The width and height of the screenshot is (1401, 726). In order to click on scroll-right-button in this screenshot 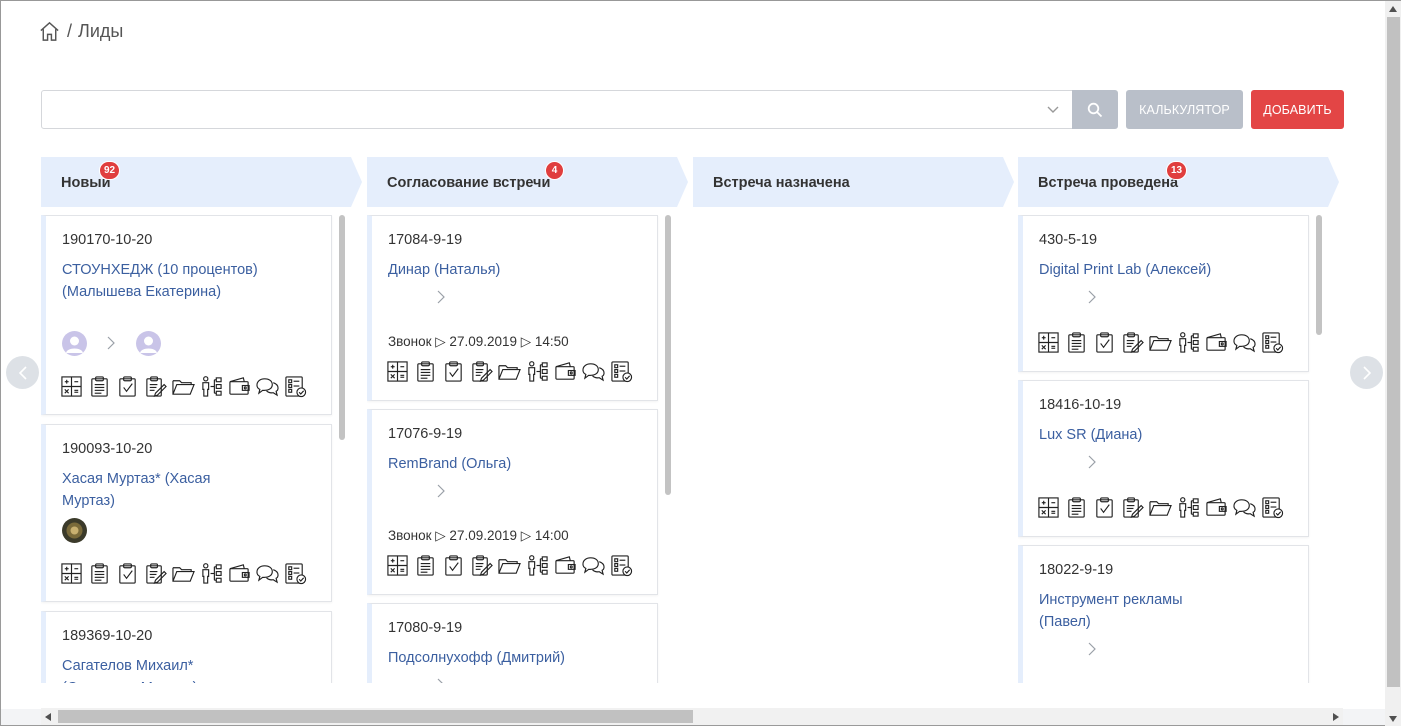, I will do `click(1366, 372)`.